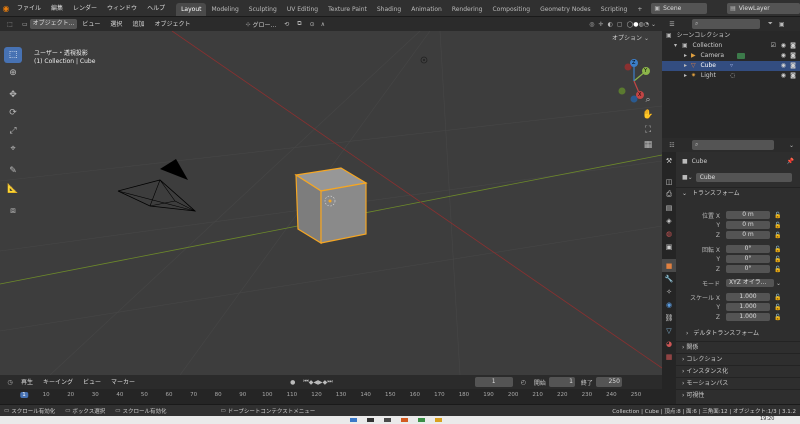 Image resolution: width=800 pixels, height=424 pixels. Describe the element at coordinates (648, 99) in the screenshot. I see `zoom-icon: ⌕` at that location.